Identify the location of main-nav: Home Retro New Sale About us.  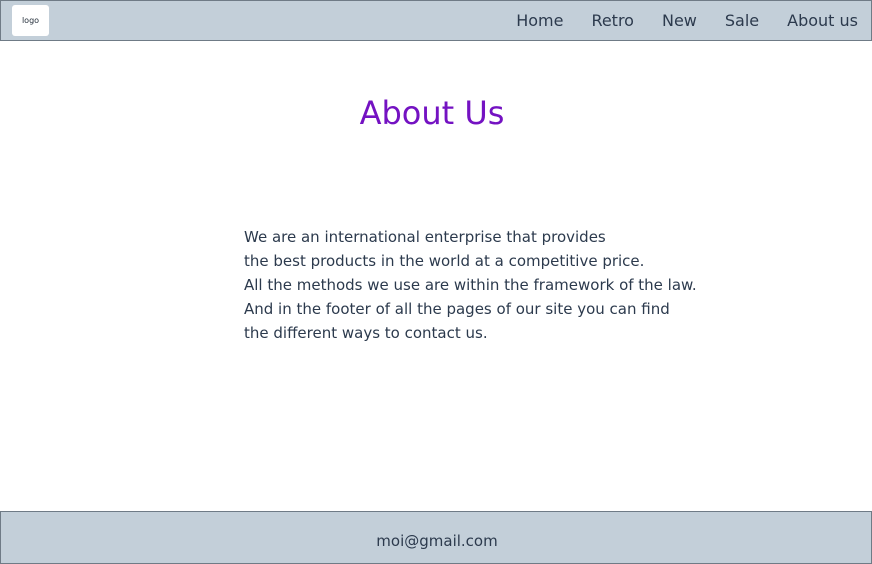
(687, 20).